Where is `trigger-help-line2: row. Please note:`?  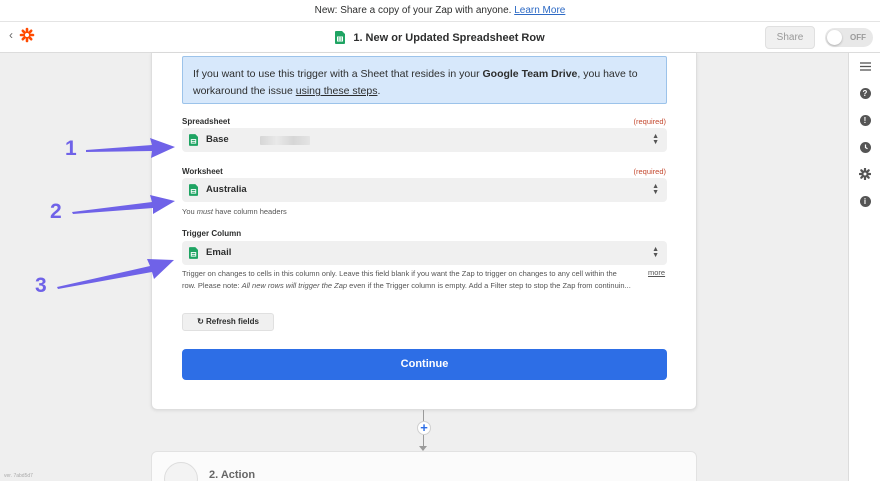 trigger-help-line2: row. Please note: is located at coordinates (212, 285).